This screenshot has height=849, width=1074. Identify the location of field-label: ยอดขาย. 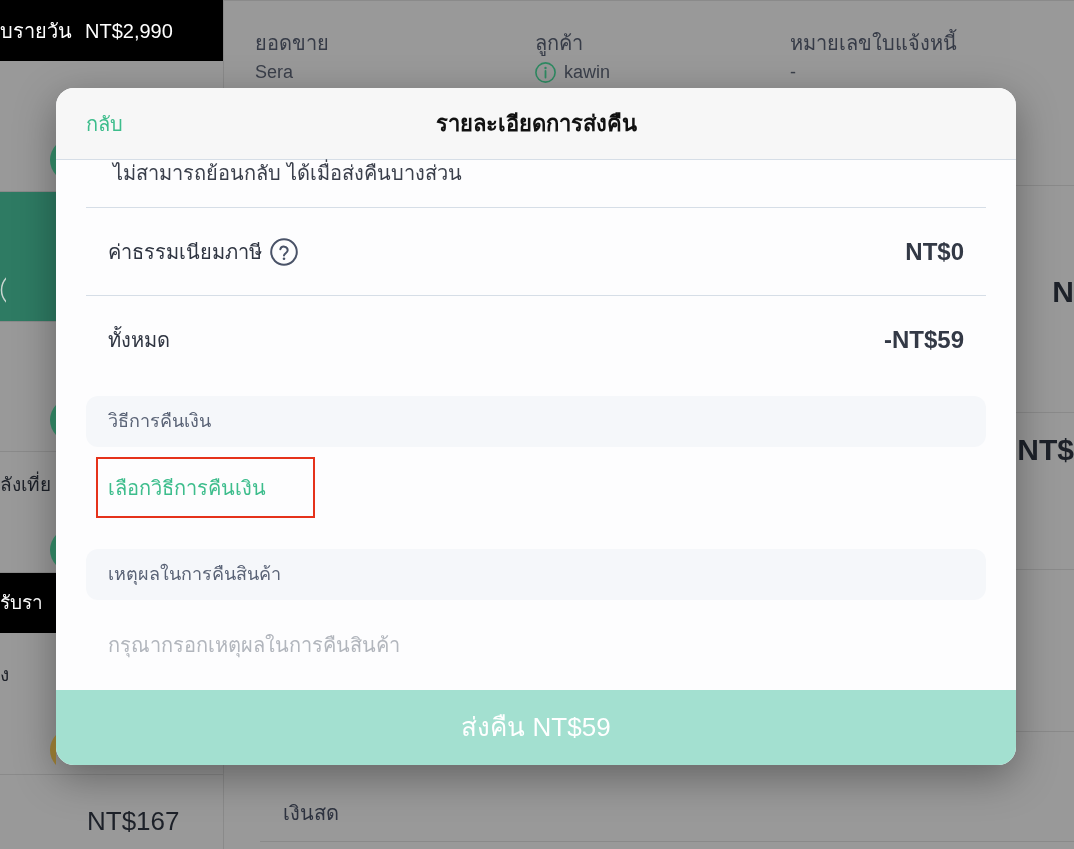
(292, 43).